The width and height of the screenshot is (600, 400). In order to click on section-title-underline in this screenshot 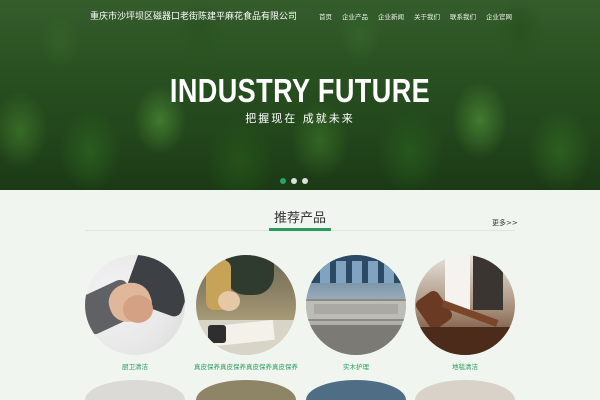, I will do `click(300, 229)`.